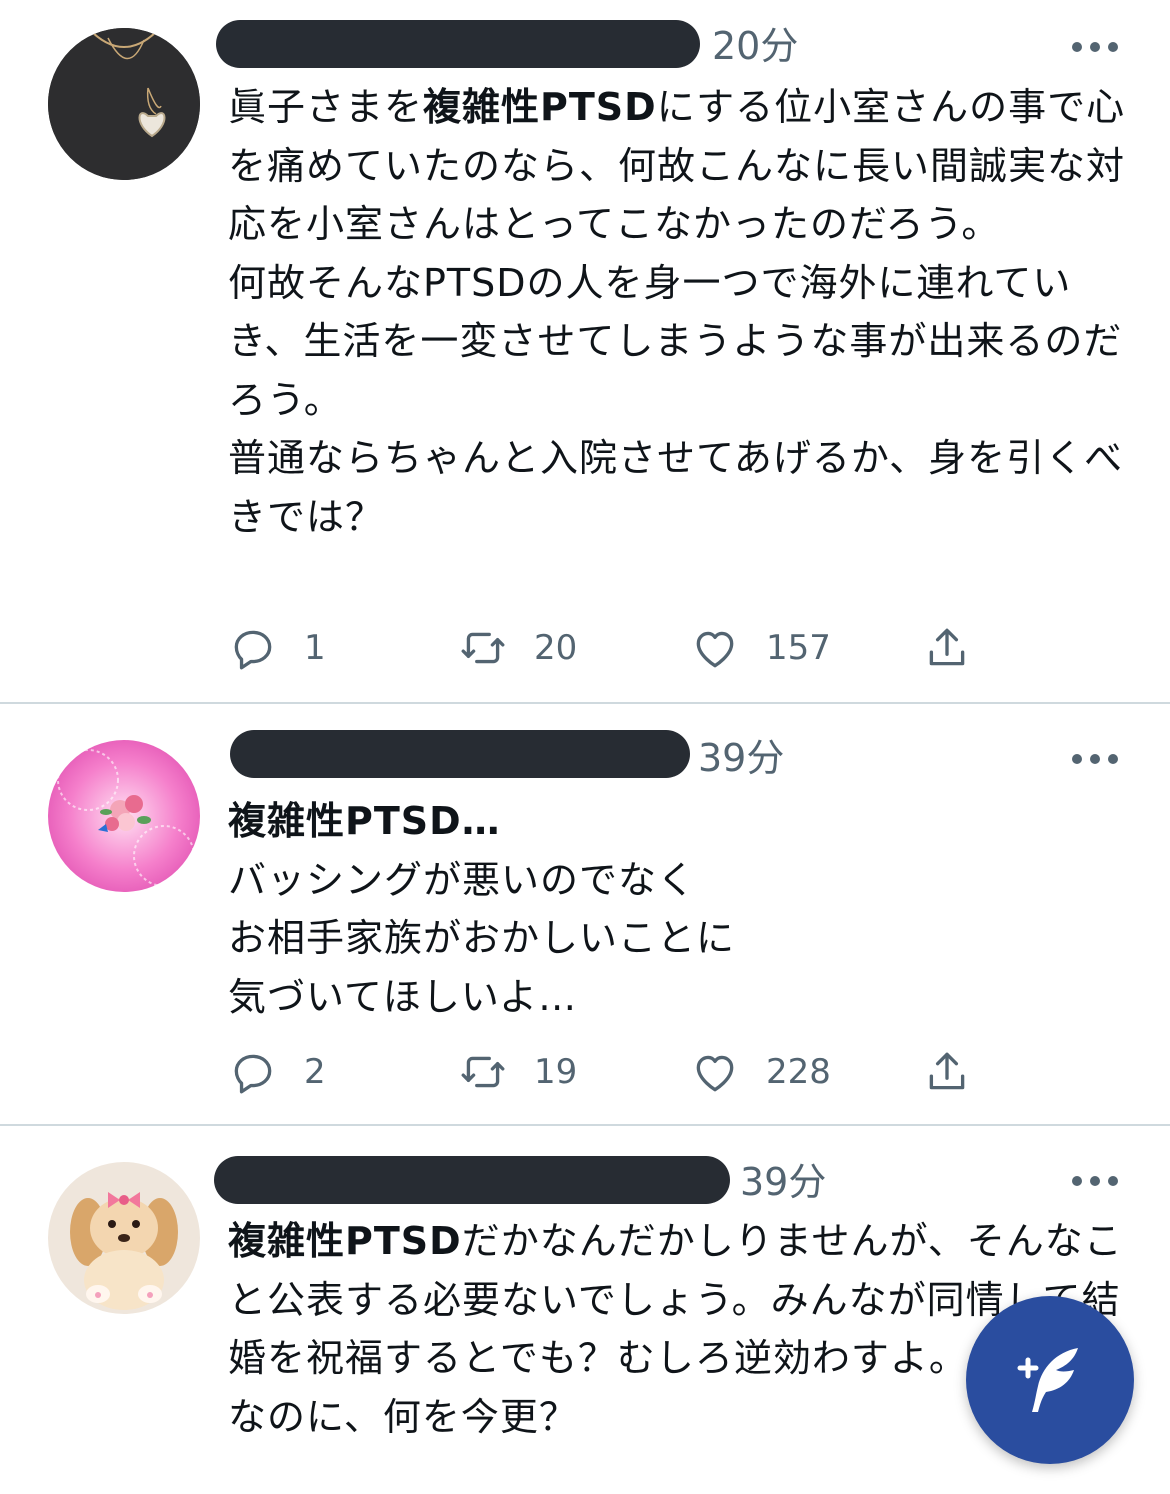 The height and width of the screenshot is (1494, 1170). I want to click on tweet-actions: 1 20 157, so click(608, 648).